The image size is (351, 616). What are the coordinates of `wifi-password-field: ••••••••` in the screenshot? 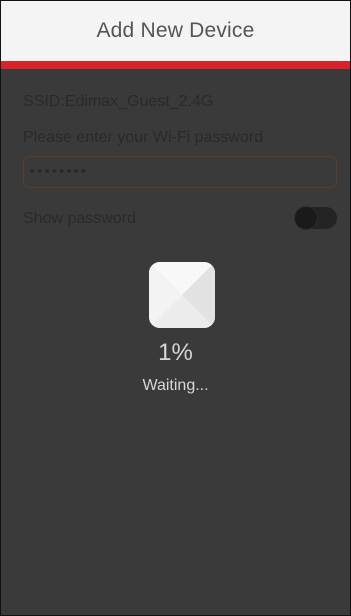 It's located at (180, 172).